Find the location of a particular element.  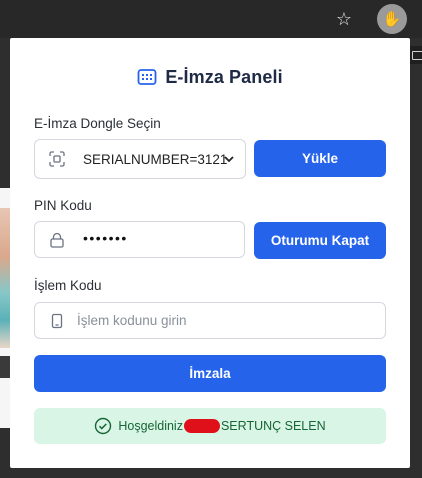

welcome-text: Hoşgeldiniz is located at coordinates (150, 425).